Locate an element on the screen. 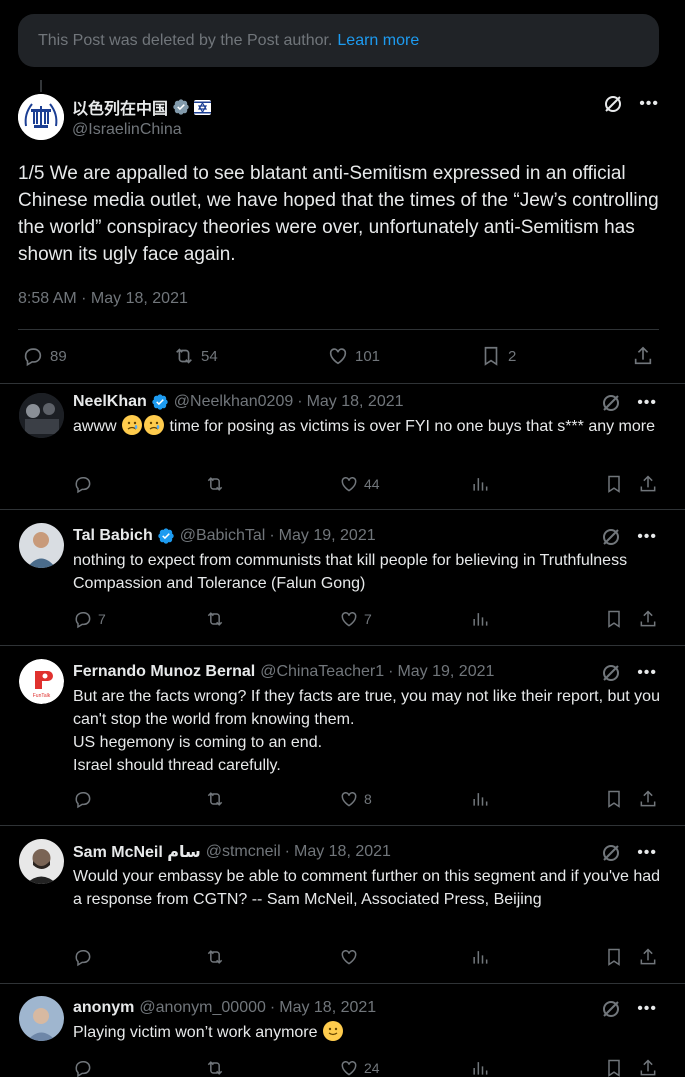 The image size is (685, 1077). learn-more-link: Learn more is located at coordinates (378, 41).